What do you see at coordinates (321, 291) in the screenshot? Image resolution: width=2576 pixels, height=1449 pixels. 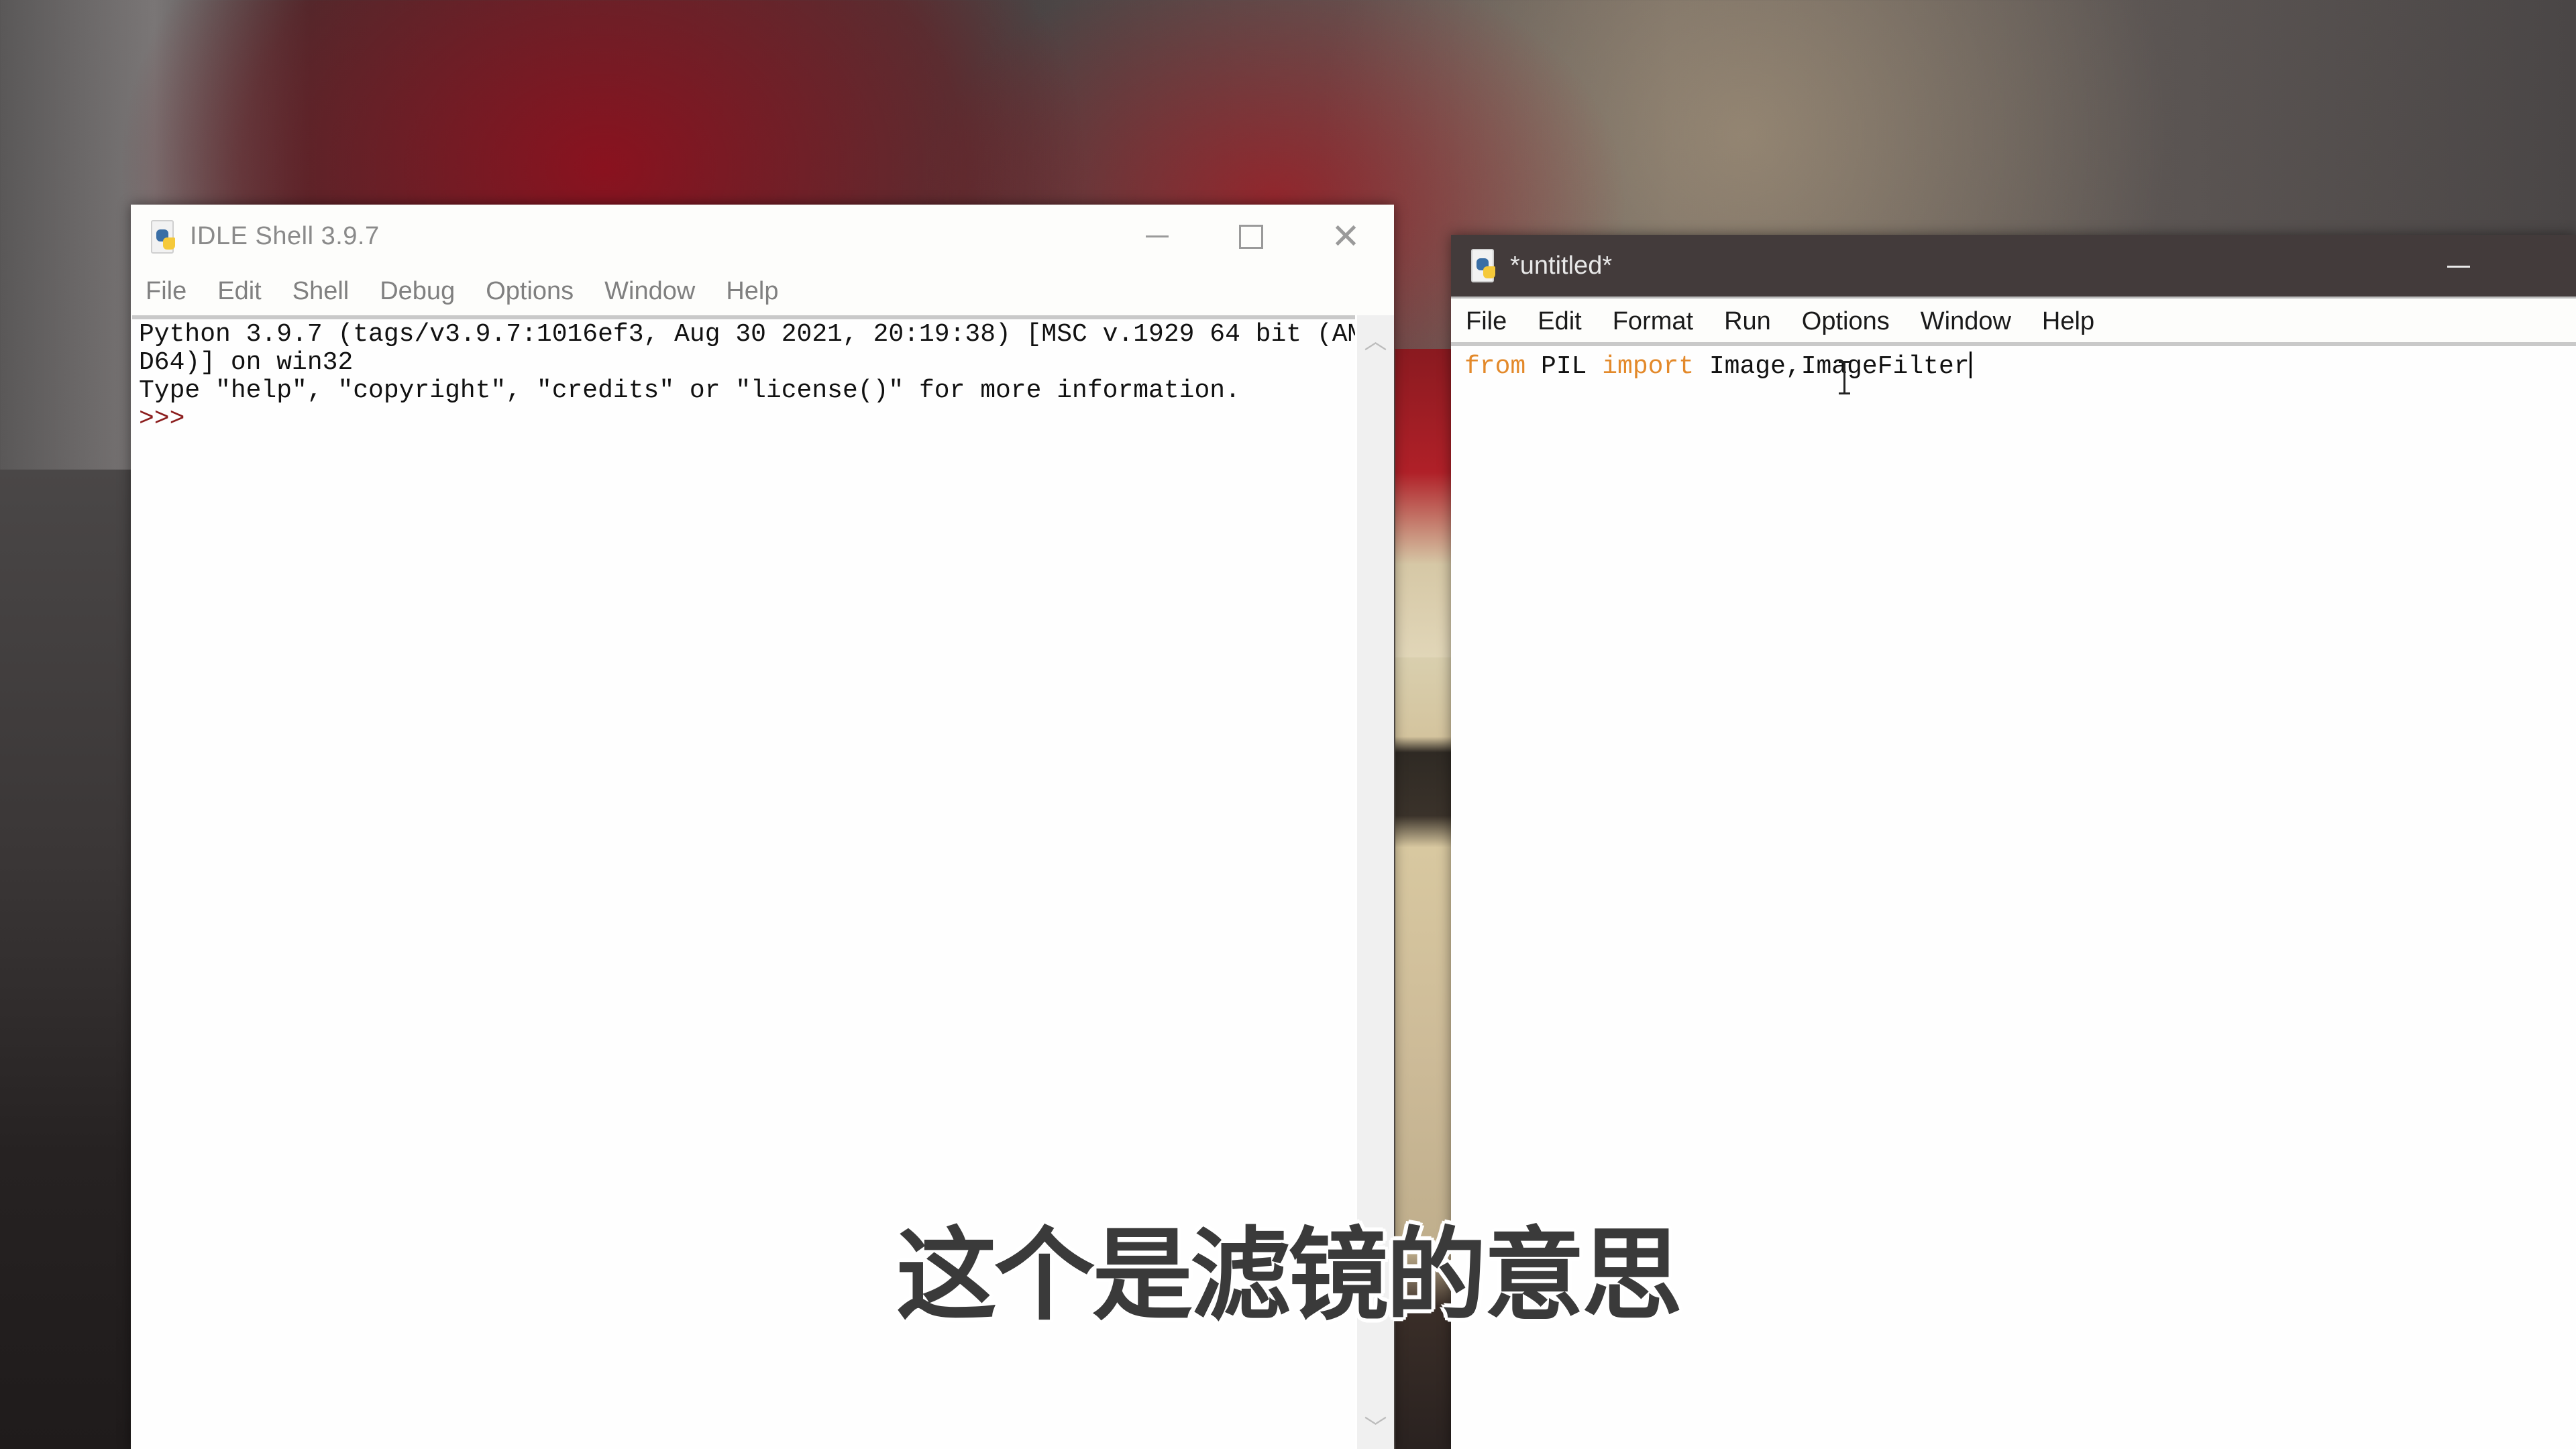 I see `menu-shell: Shell` at bounding box center [321, 291].